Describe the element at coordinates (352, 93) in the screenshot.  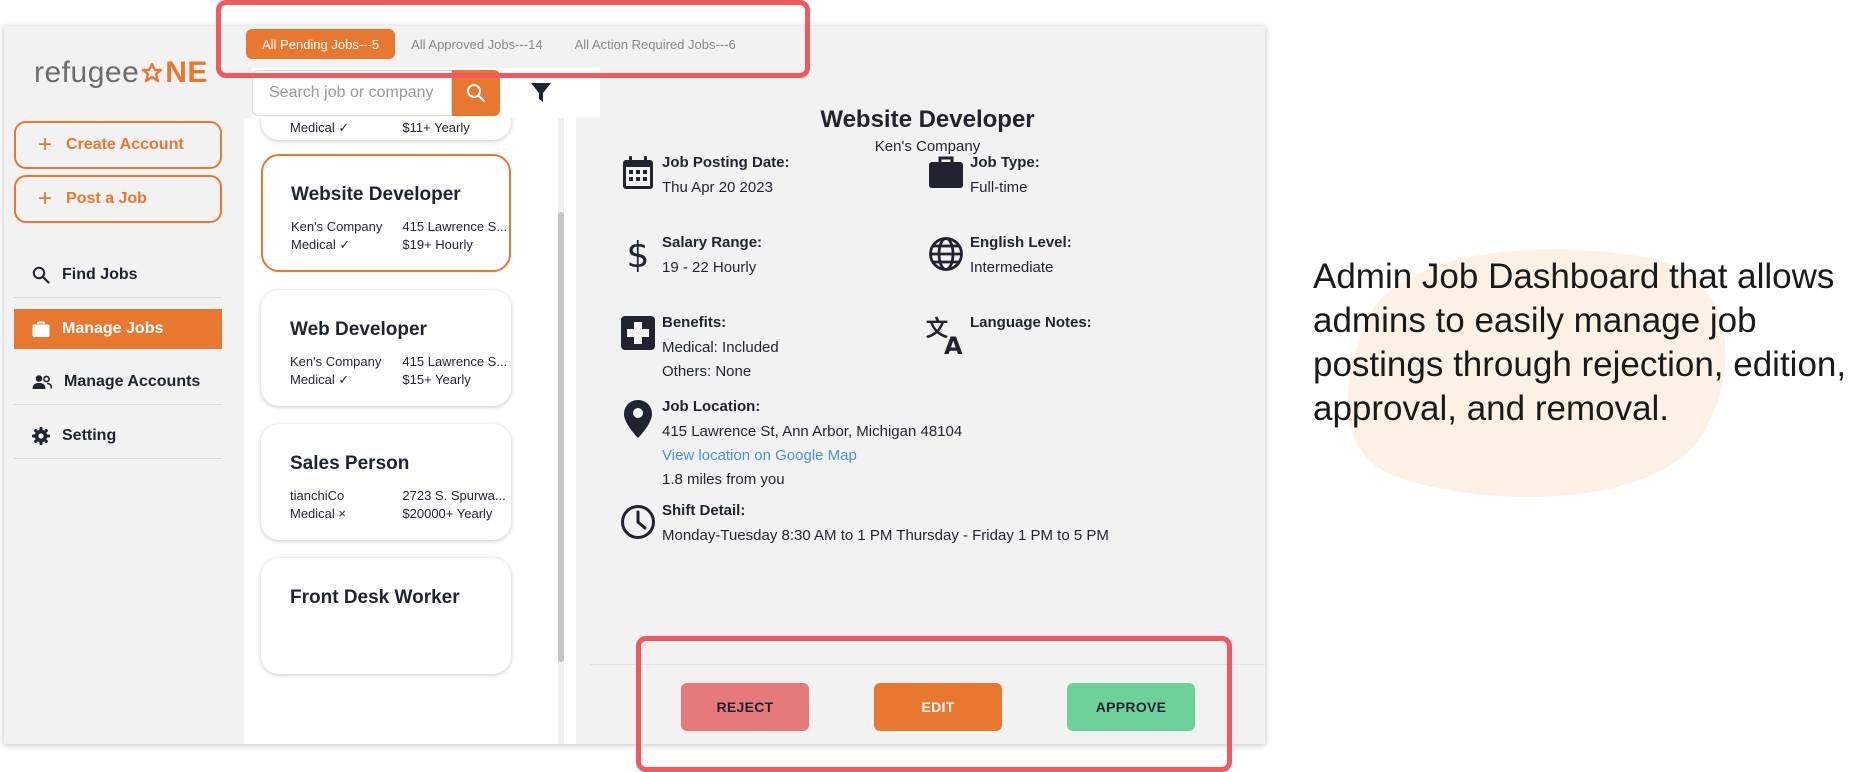
I see `search-input` at that location.